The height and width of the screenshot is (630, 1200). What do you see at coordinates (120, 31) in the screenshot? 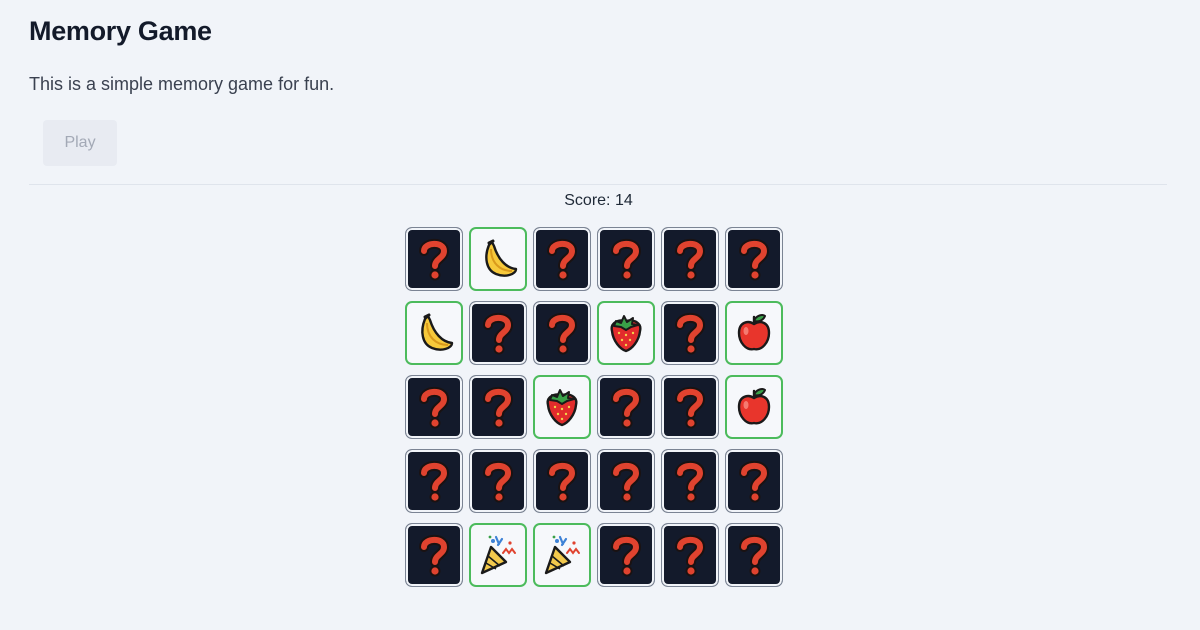
I see `page-title: Memory Game` at bounding box center [120, 31].